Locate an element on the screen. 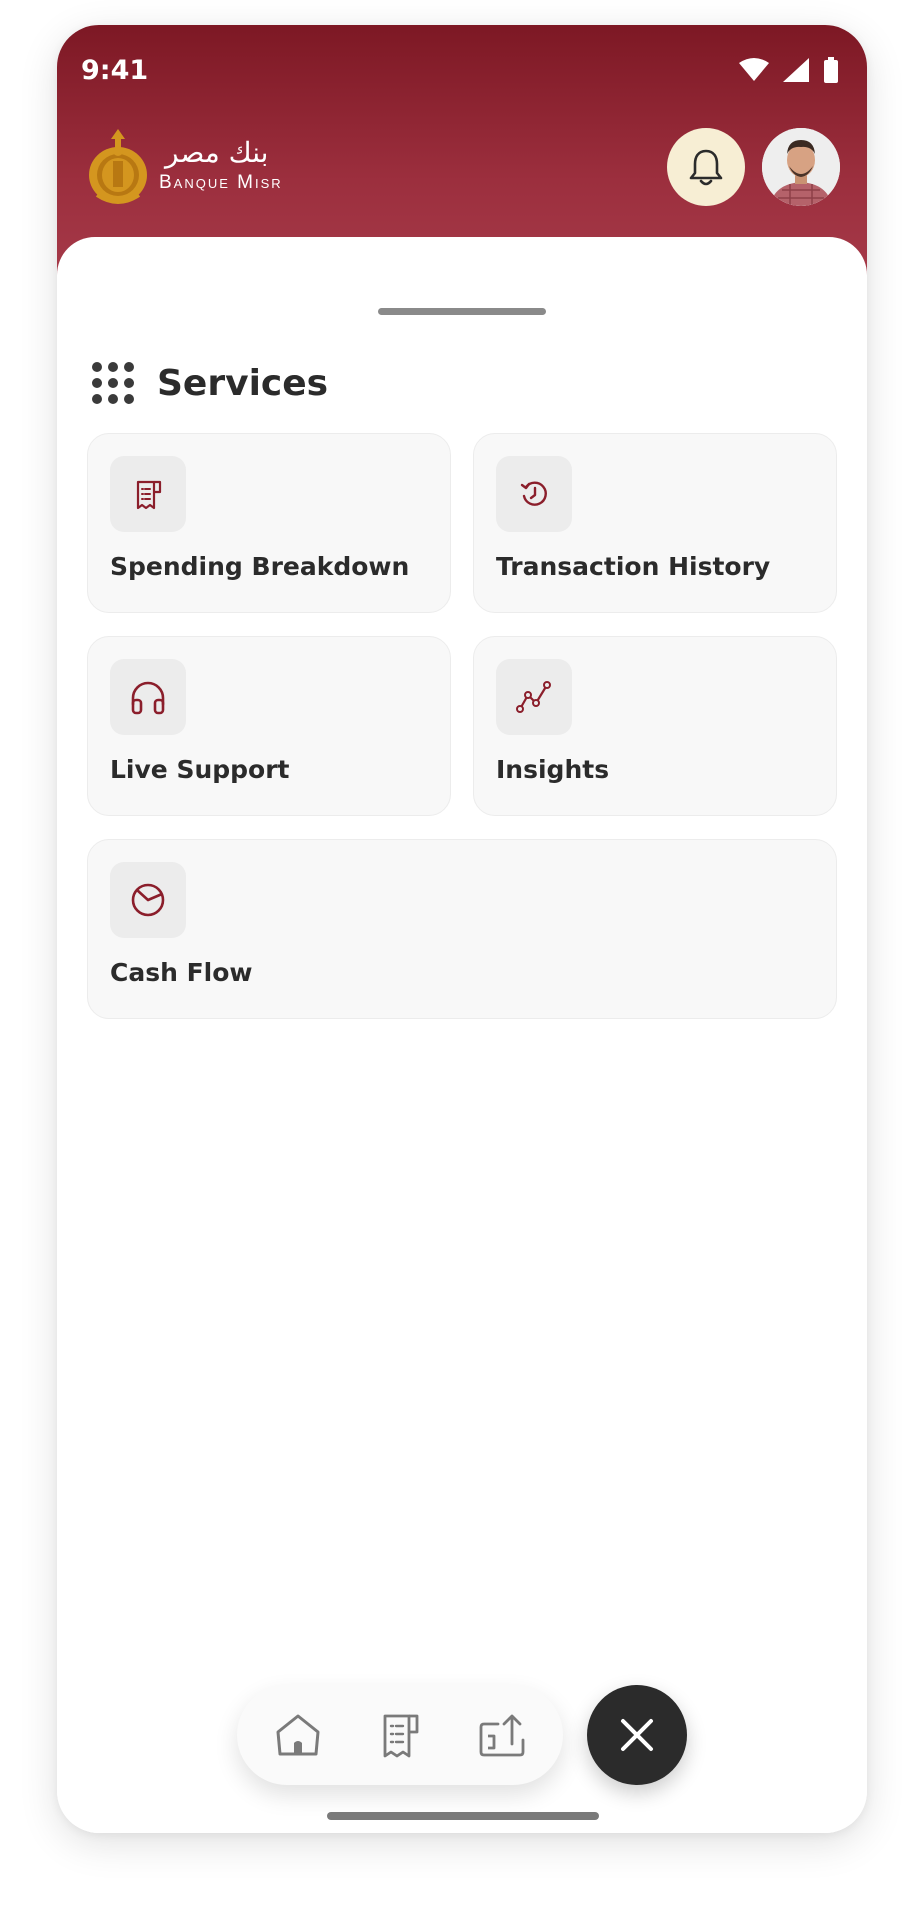 The width and height of the screenshot is (923, 1920). close-icon is located at coordinates (637, 1735).